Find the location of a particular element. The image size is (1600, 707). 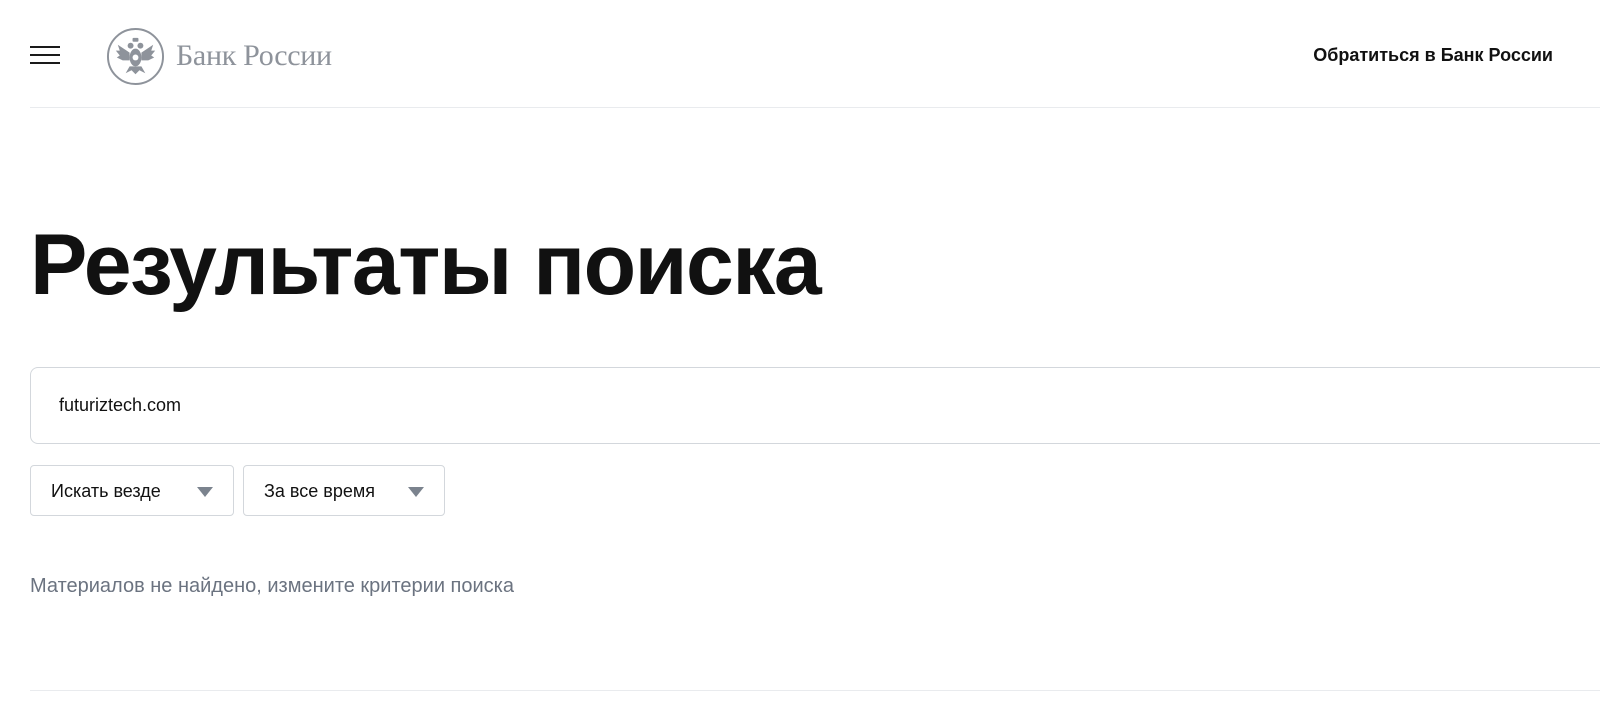

logo-link: Банк России is located at coordinates (219, 56).